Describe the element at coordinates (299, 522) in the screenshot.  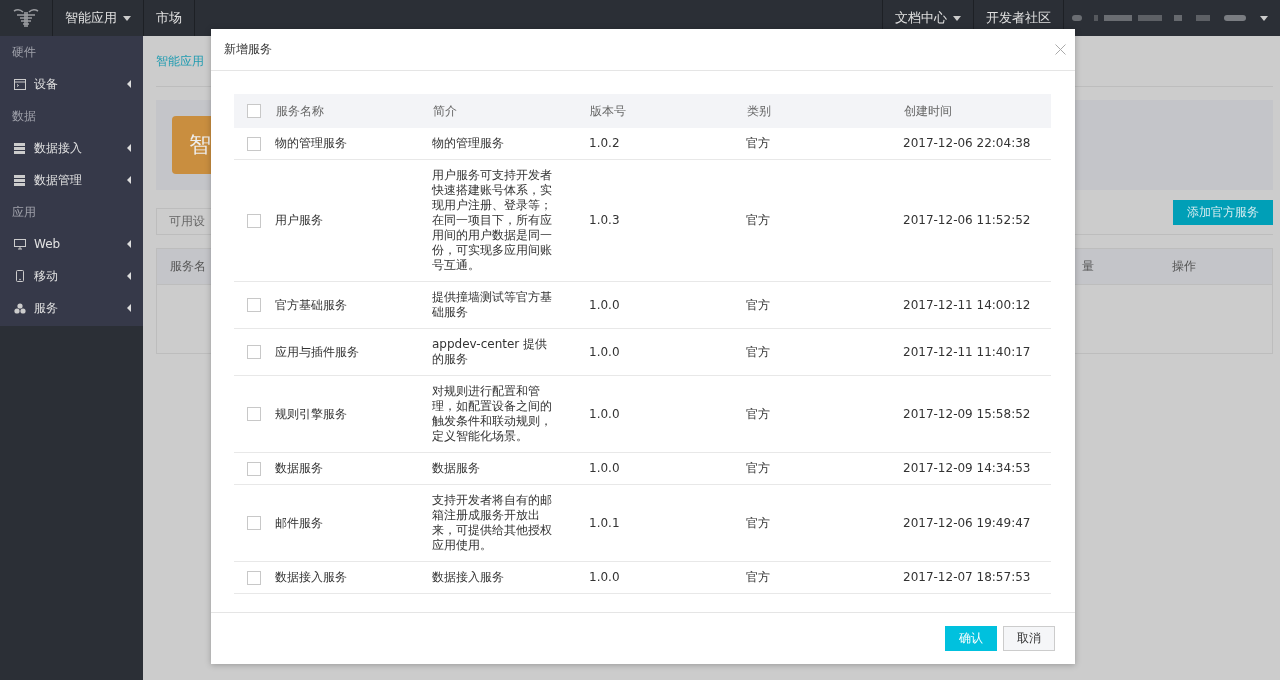
I see `table-cell: 邮件服务` at that location.